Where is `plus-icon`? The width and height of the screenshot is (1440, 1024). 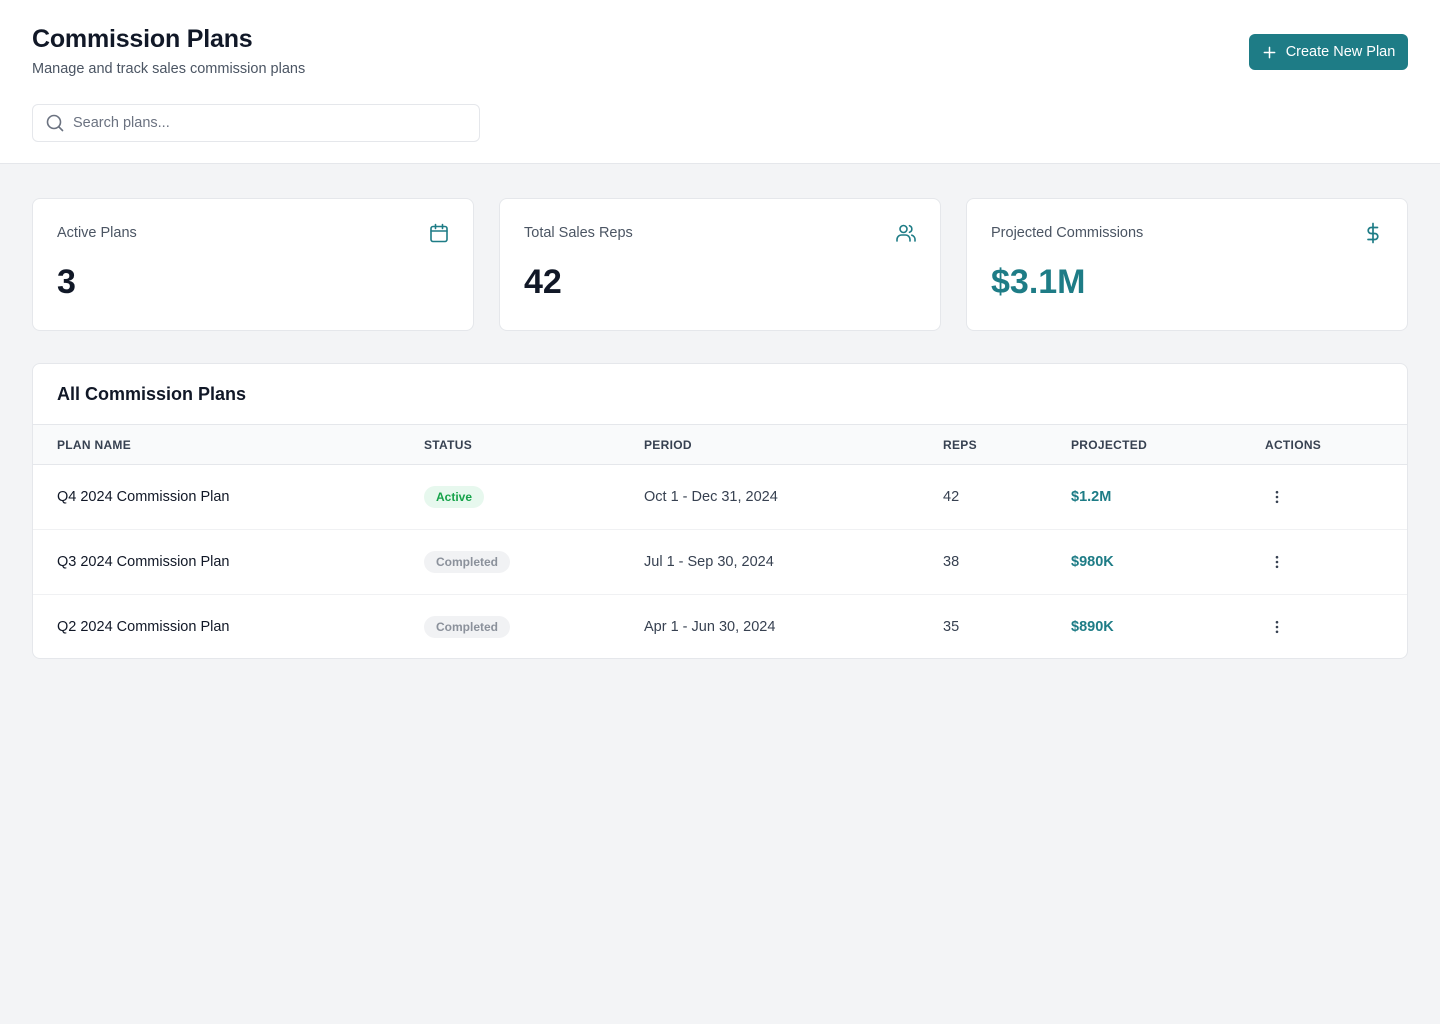 plus-icon is located at coordinates (1269, 52).